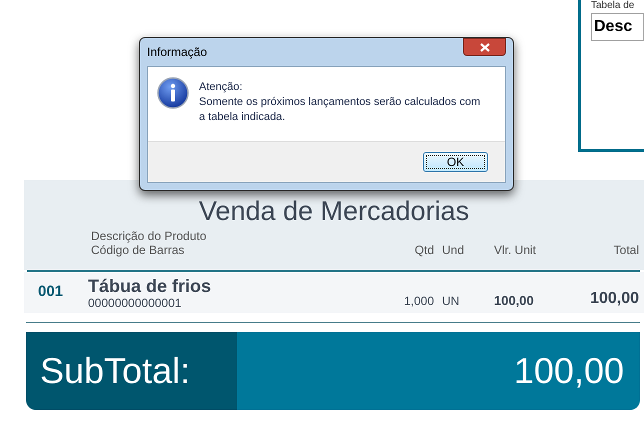  What do you see at coordinates (455, 162) in the screenshot?
I see `ok-button: OK` at bounding box center [455, 162].